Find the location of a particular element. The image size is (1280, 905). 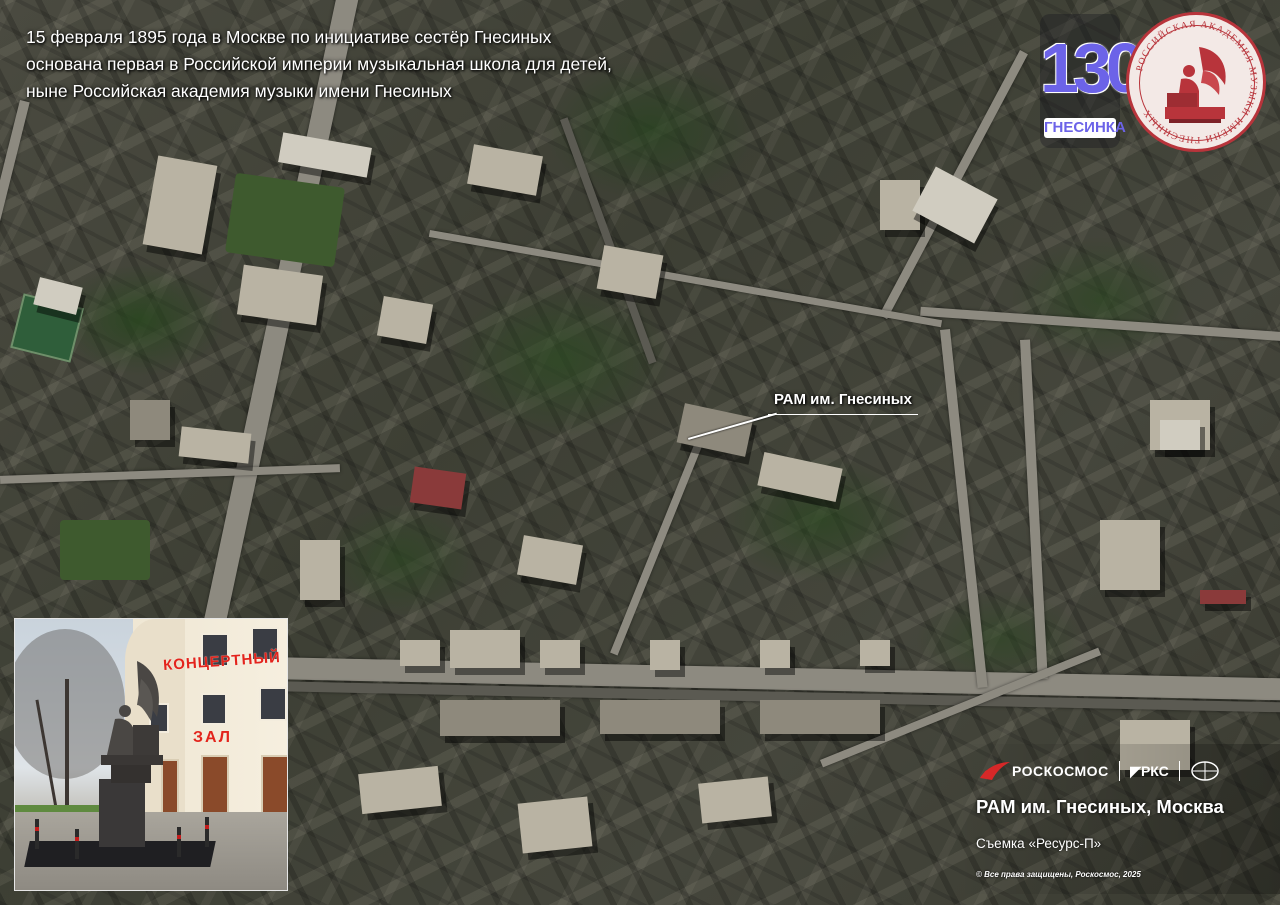

roscosmos-logo-icon is located at coordinates (995, 771).